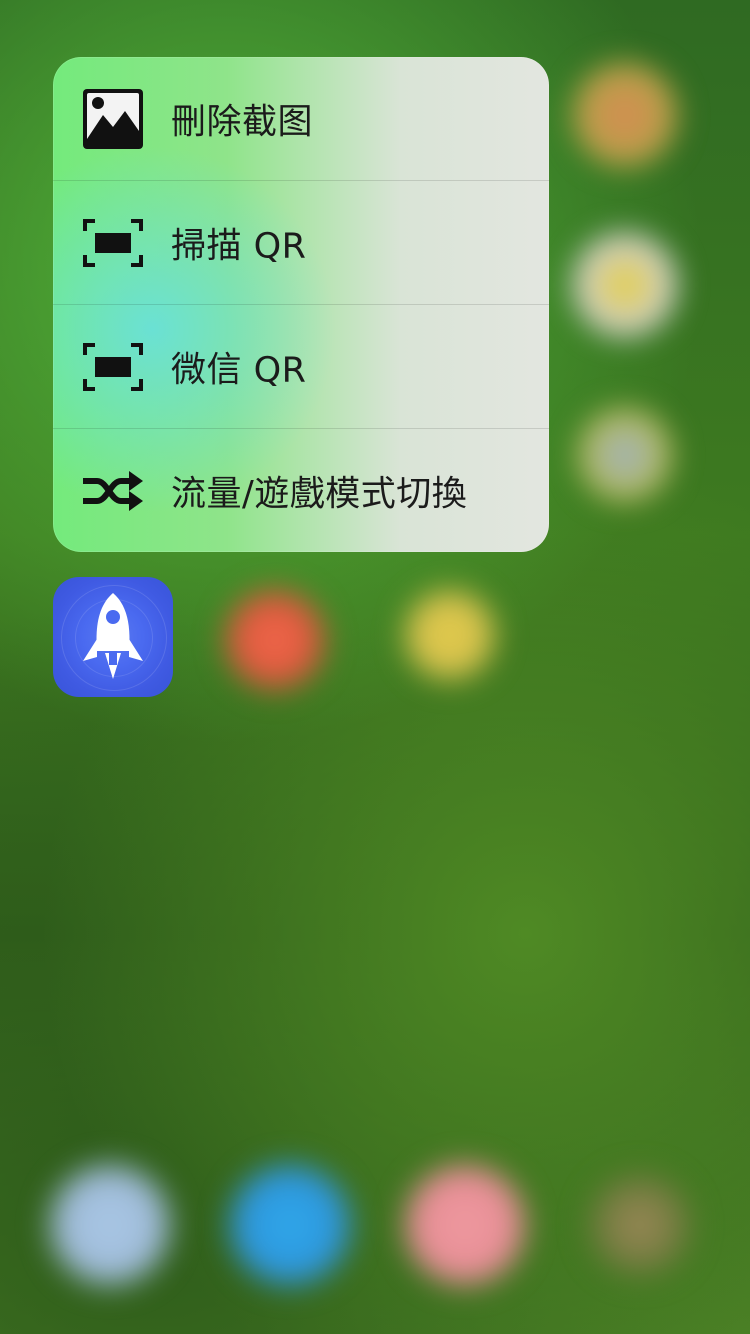 This screenshot has width=750, height=1334. I want to click on quick-action-label: 刪除截图, so click(242, 122).